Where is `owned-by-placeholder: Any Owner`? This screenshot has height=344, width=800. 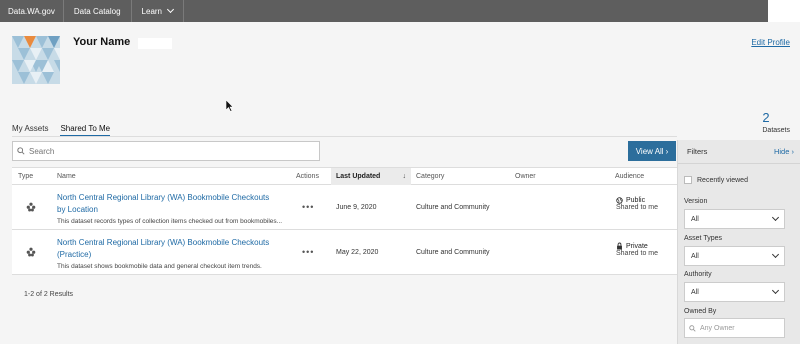 owned-by-placeholder: Any Owner is located at coordinates (717, 328).